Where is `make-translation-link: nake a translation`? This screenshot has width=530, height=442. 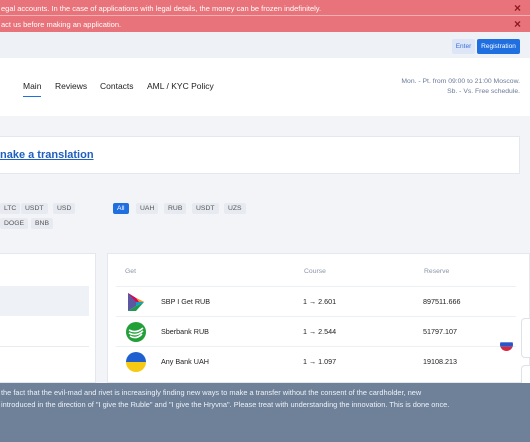 make-translation-link: nake a translation is located at coordinates (47, 155).